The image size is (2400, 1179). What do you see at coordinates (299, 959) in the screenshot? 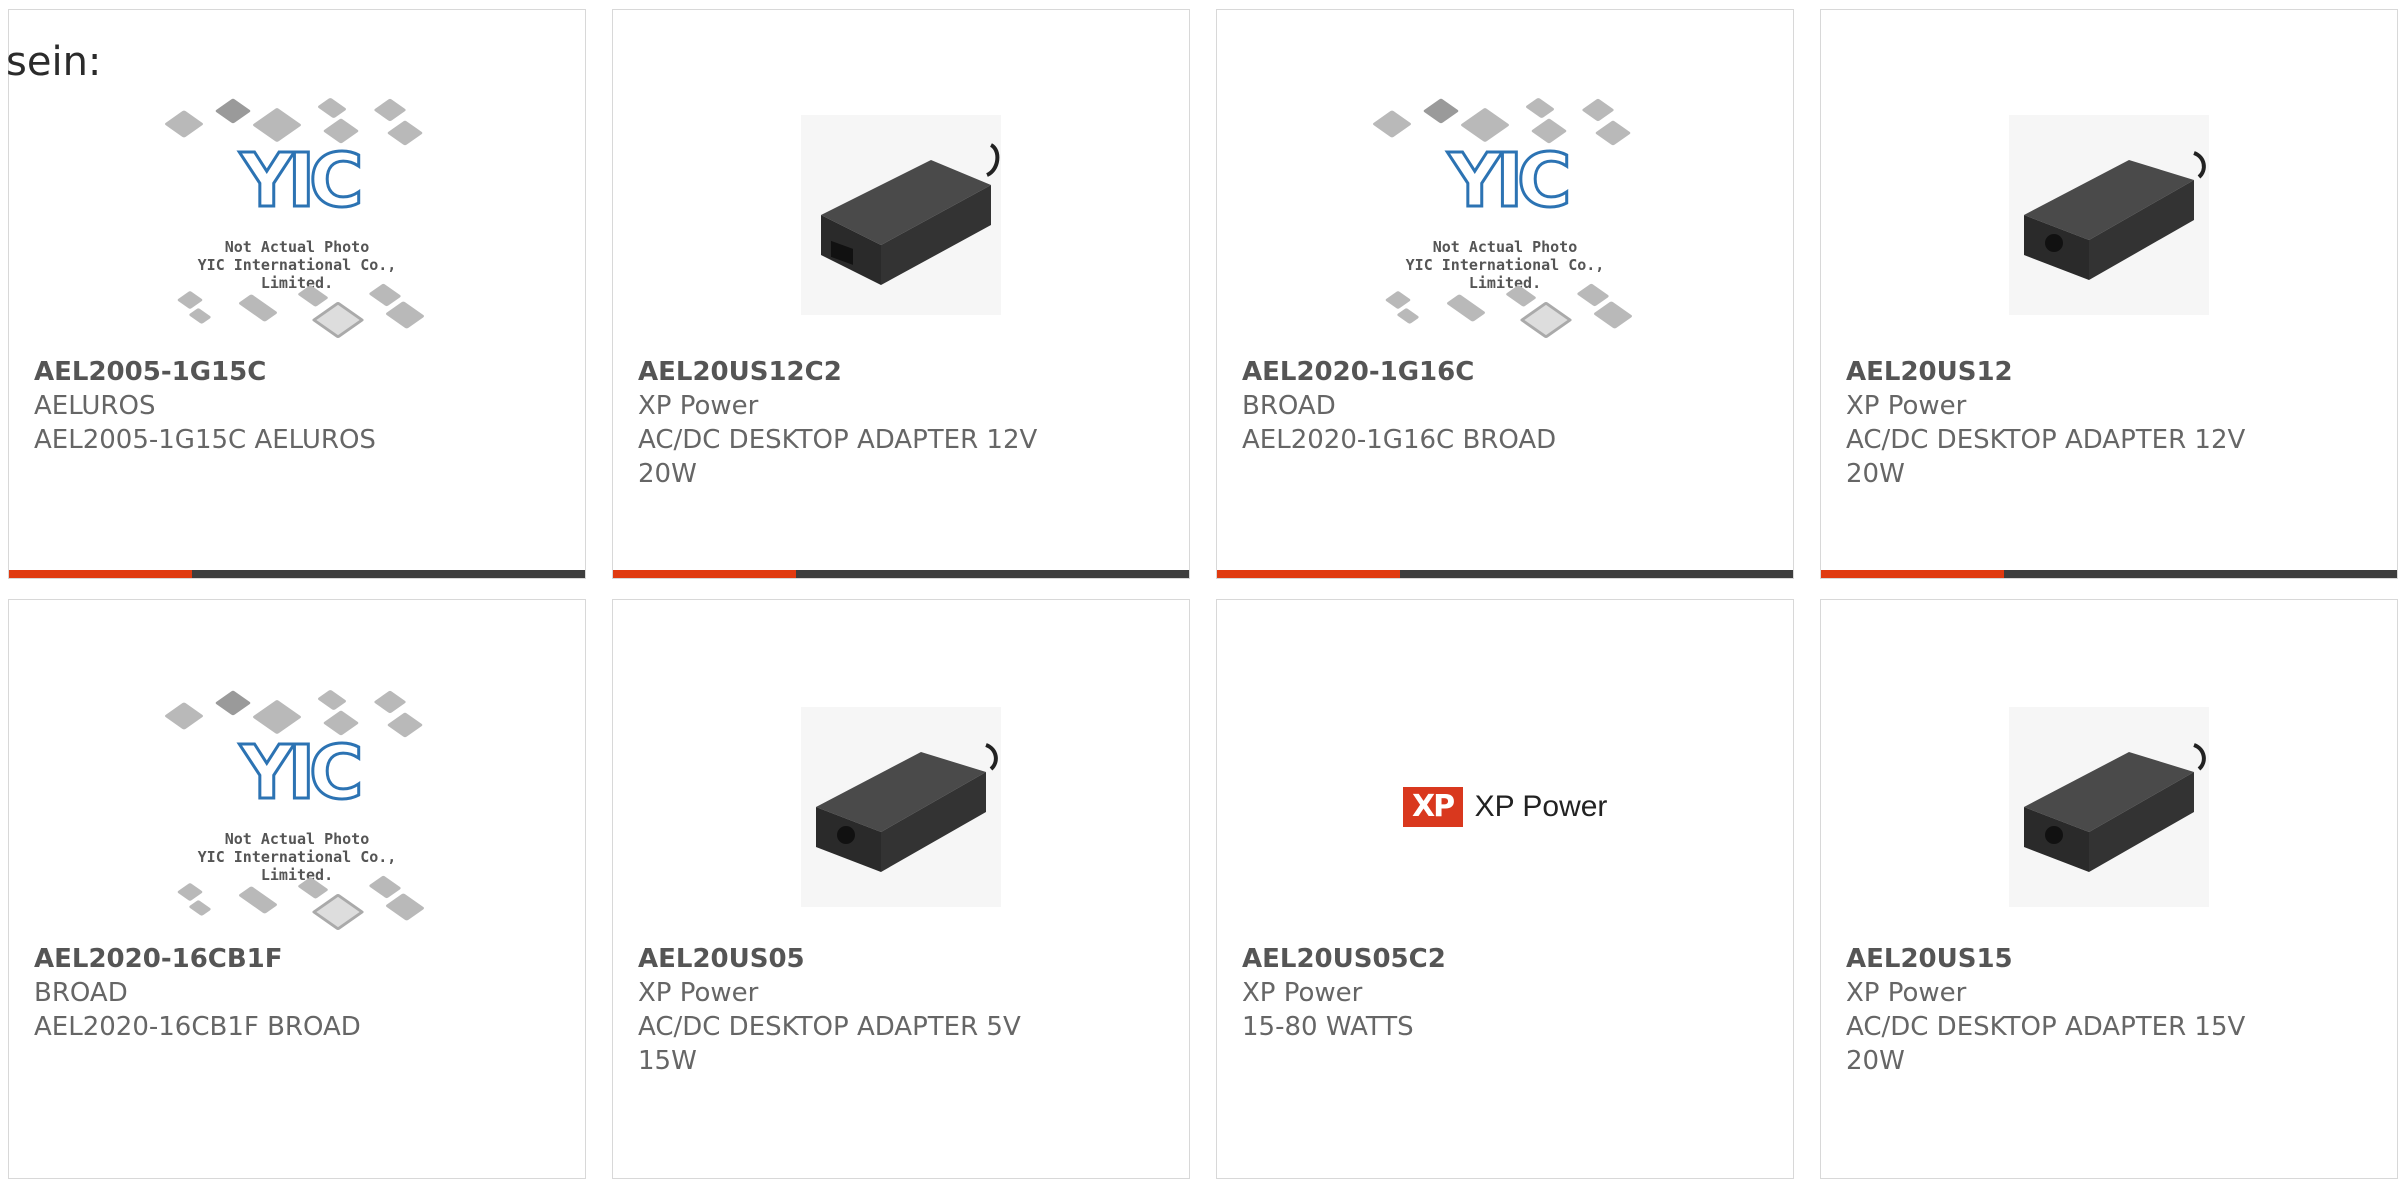
I see `part-number-link: AEL2020-16CB1F` at bounding box center [299, 959].